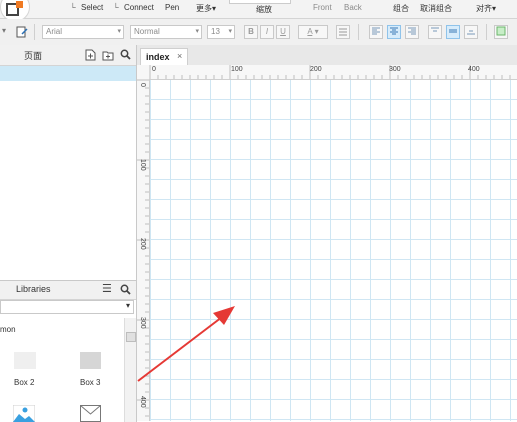 The image size is (517, 422). I want to click on align-right-button, so click(412, 32).